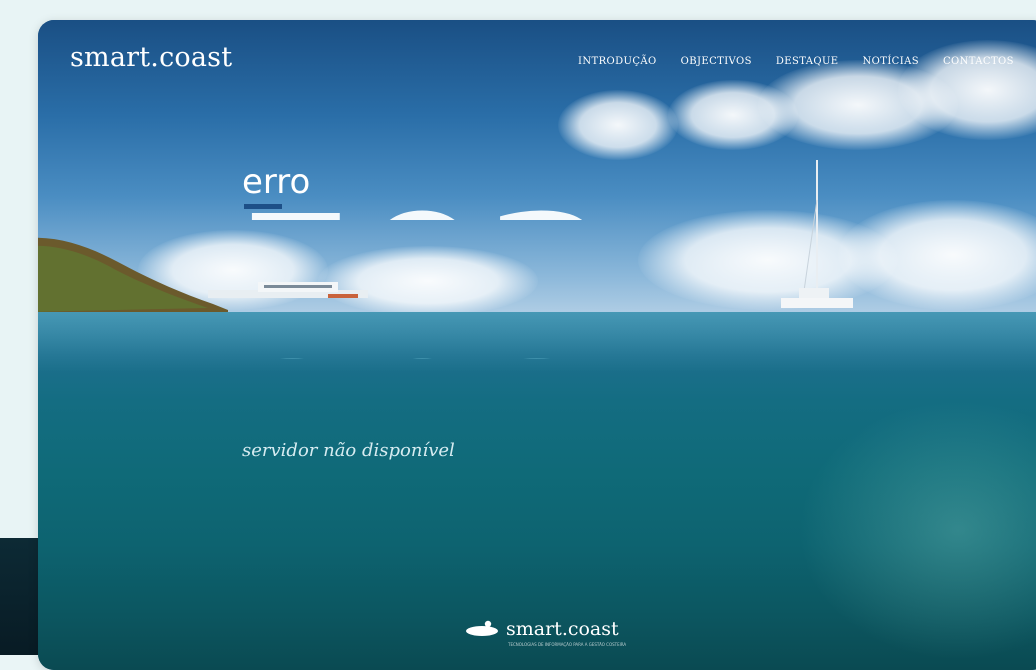 Image resolution: width=1036 pixels, height=670 pixels. What do you see at coordinates (618, 125) in the screenshot?
I see `cloud` at bounding box center [618, 125].